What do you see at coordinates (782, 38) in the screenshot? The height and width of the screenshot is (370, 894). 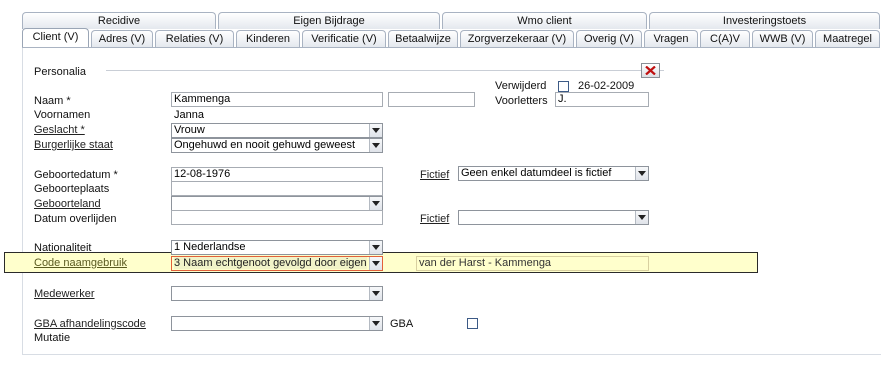 I see `tab-wwb: WWB (V)` at bounding box center [782, 38].